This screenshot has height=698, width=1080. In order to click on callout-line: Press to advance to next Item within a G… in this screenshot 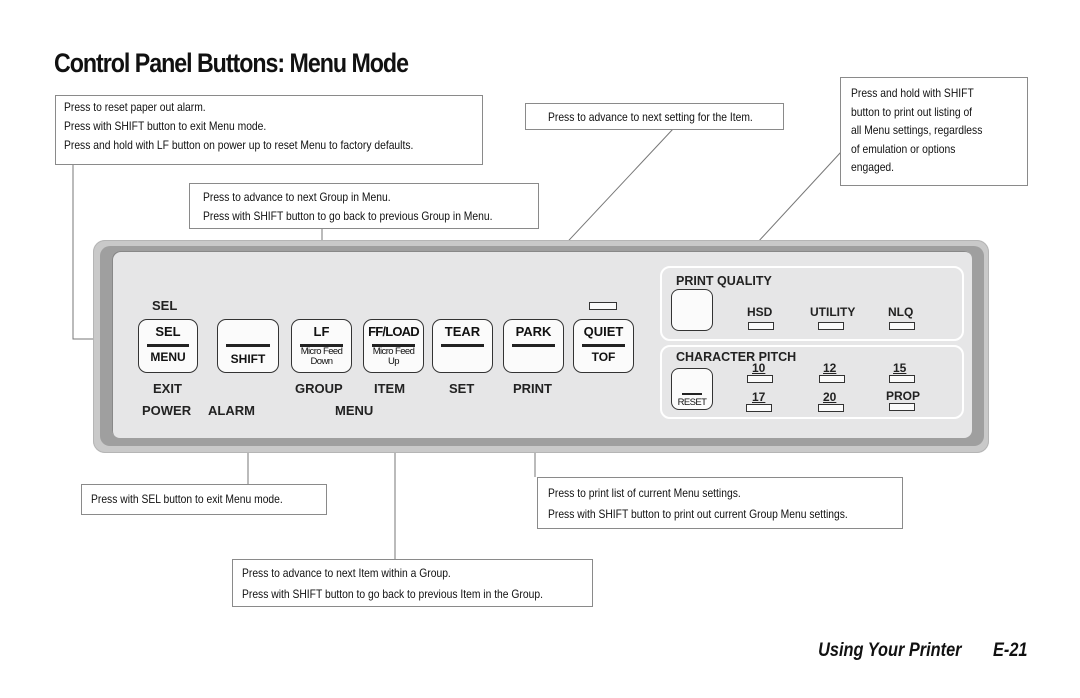, I will do `click(346, 573)`.